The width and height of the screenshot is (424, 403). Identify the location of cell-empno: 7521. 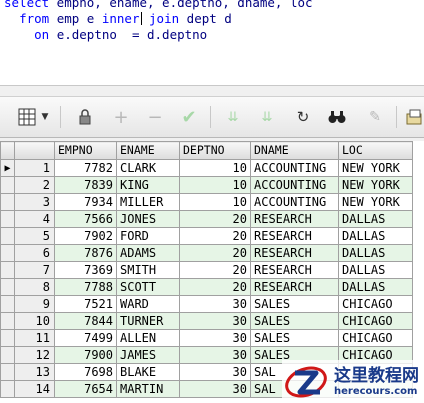
(85, 304).